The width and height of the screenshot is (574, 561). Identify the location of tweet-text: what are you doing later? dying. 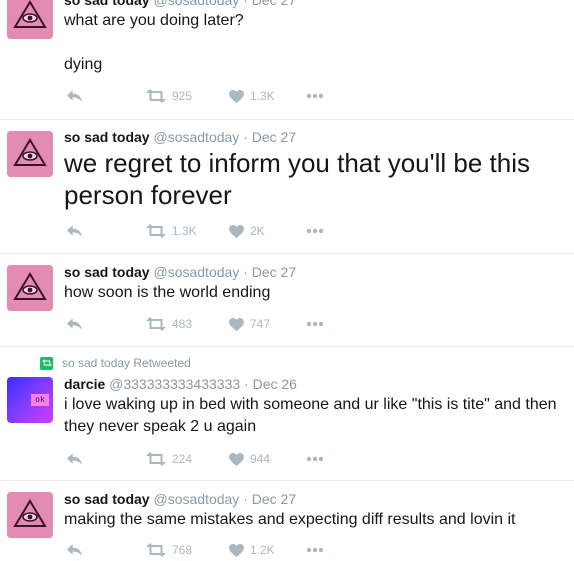
(314, 43).